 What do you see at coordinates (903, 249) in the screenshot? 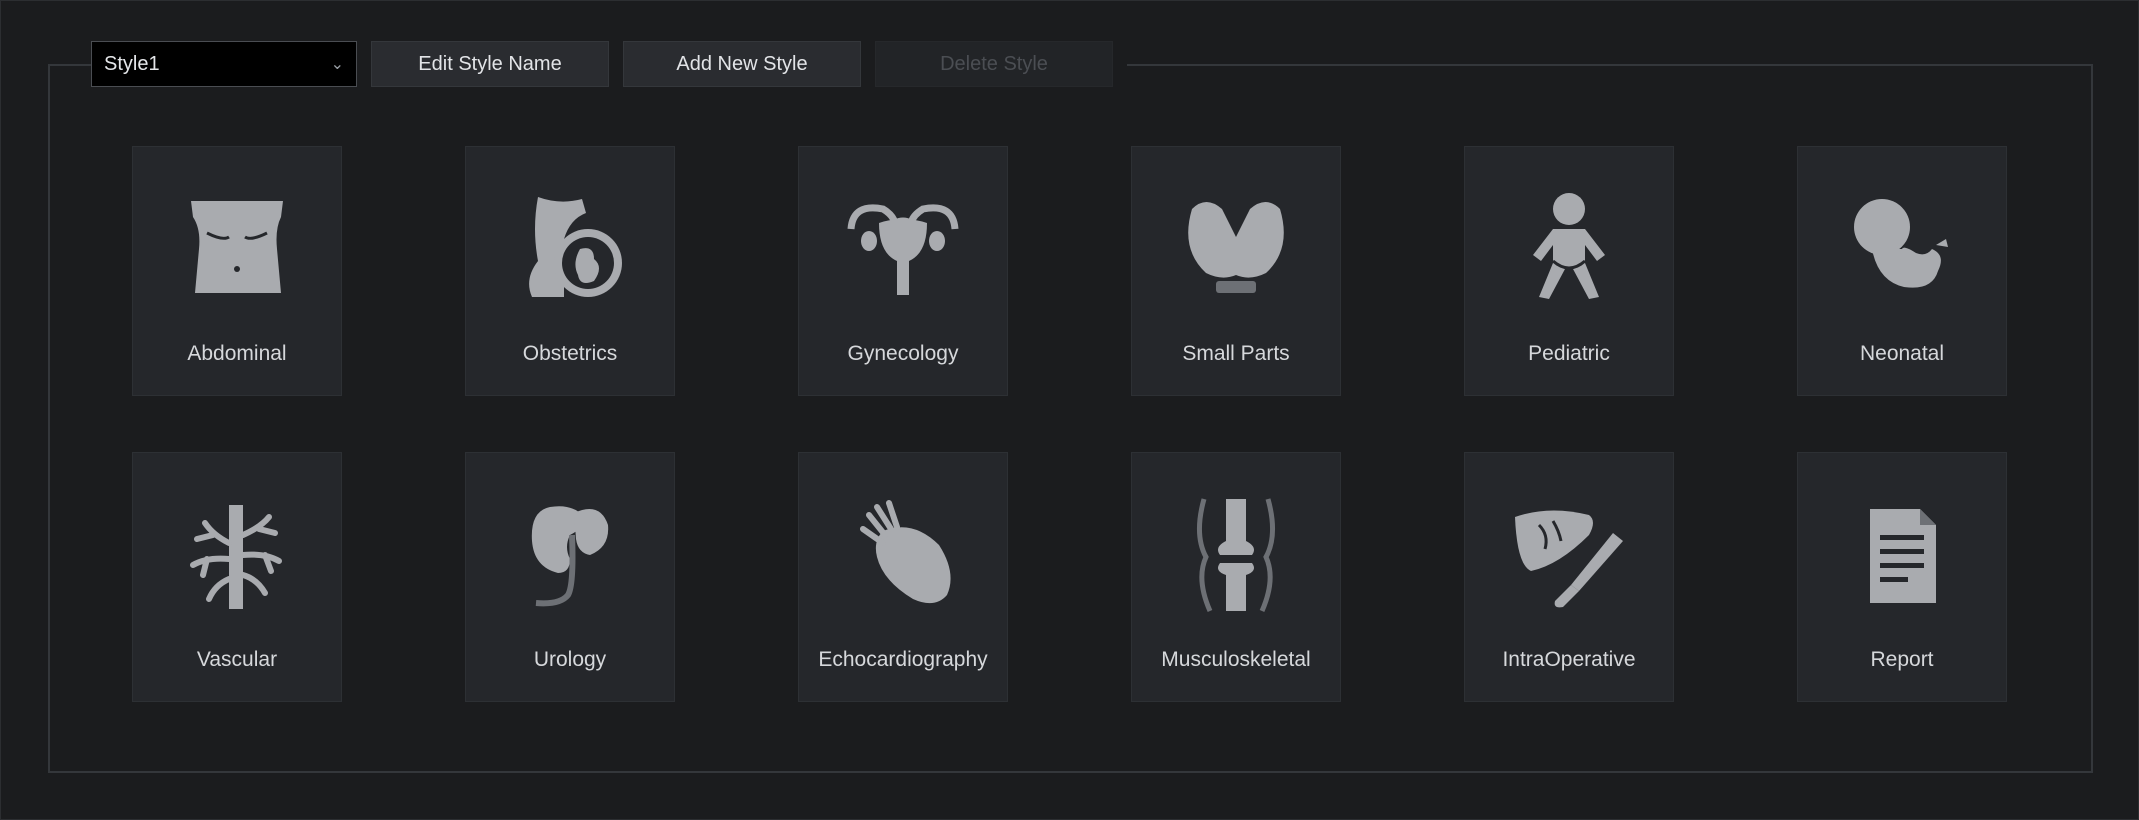
I see `uterus-icon` at bounding box center [903, 249].